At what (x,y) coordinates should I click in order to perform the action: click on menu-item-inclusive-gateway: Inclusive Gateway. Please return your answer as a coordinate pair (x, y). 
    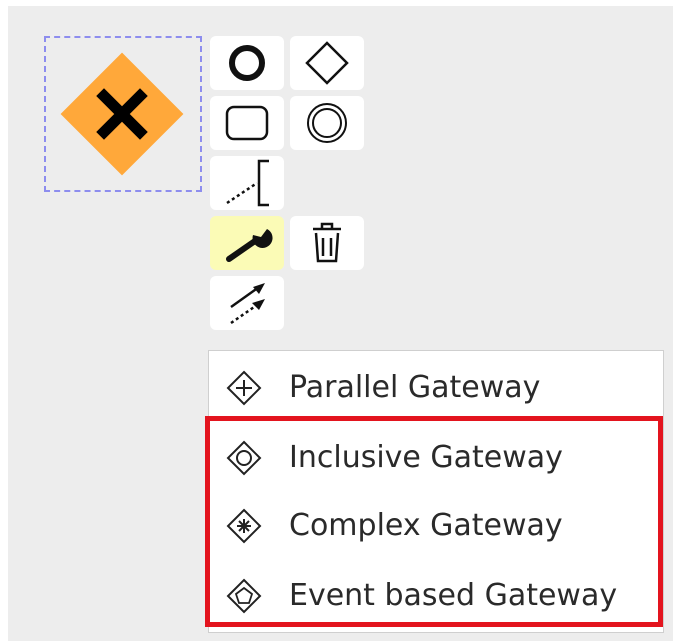
    Looking at the image, I should click on (436, 458).